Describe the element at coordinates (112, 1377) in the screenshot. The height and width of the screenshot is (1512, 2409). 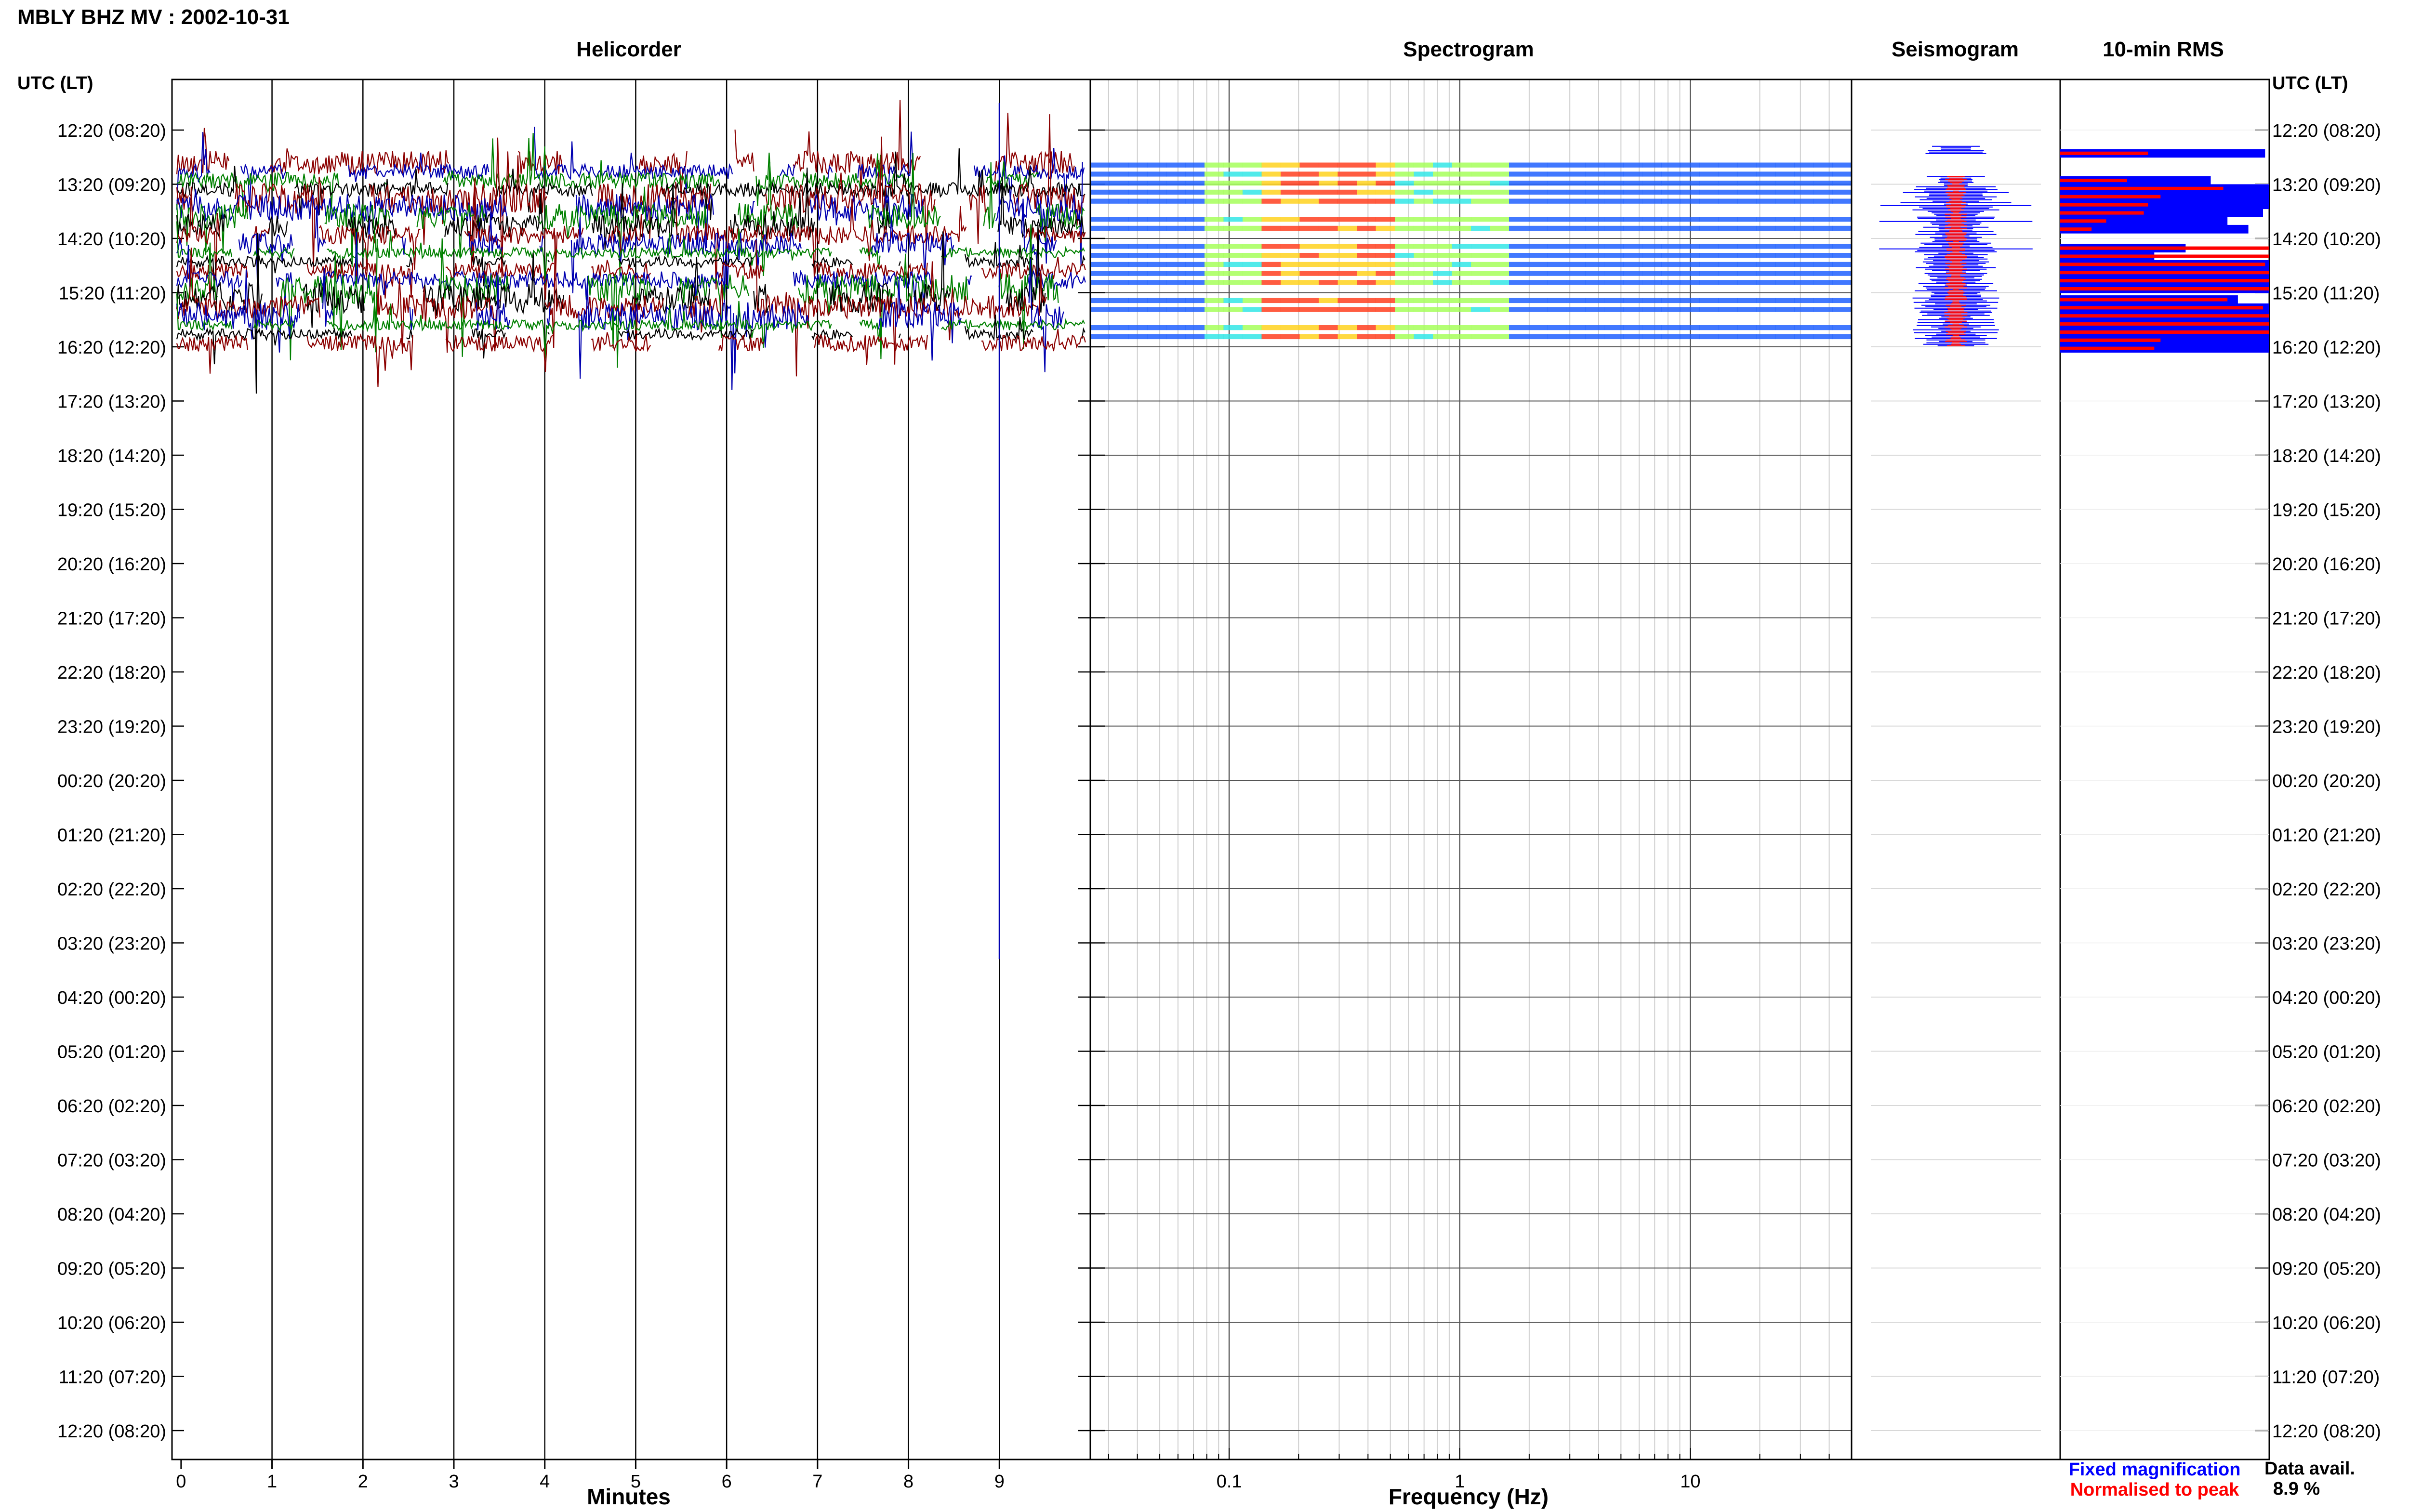
I see `left-time-label: 11:20 (07:20)` at that location.